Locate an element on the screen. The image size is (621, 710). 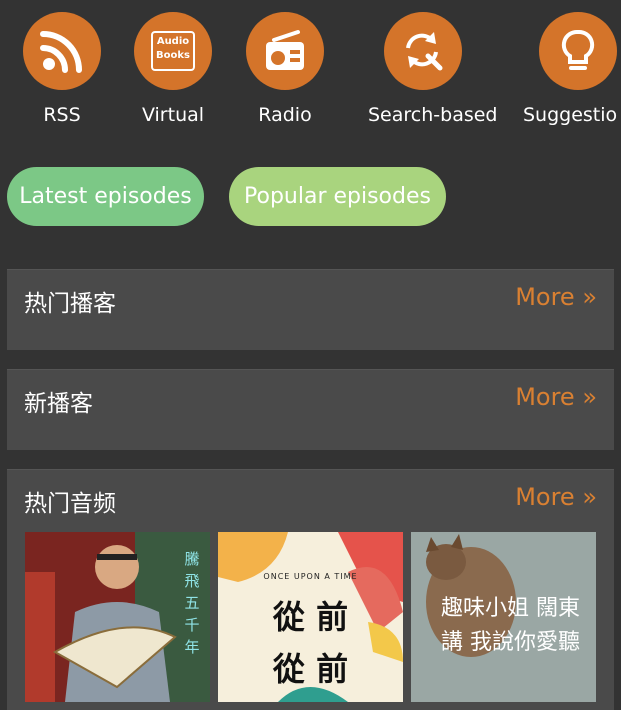
category-search-based: Search-based is located at coordinates (433, 69).